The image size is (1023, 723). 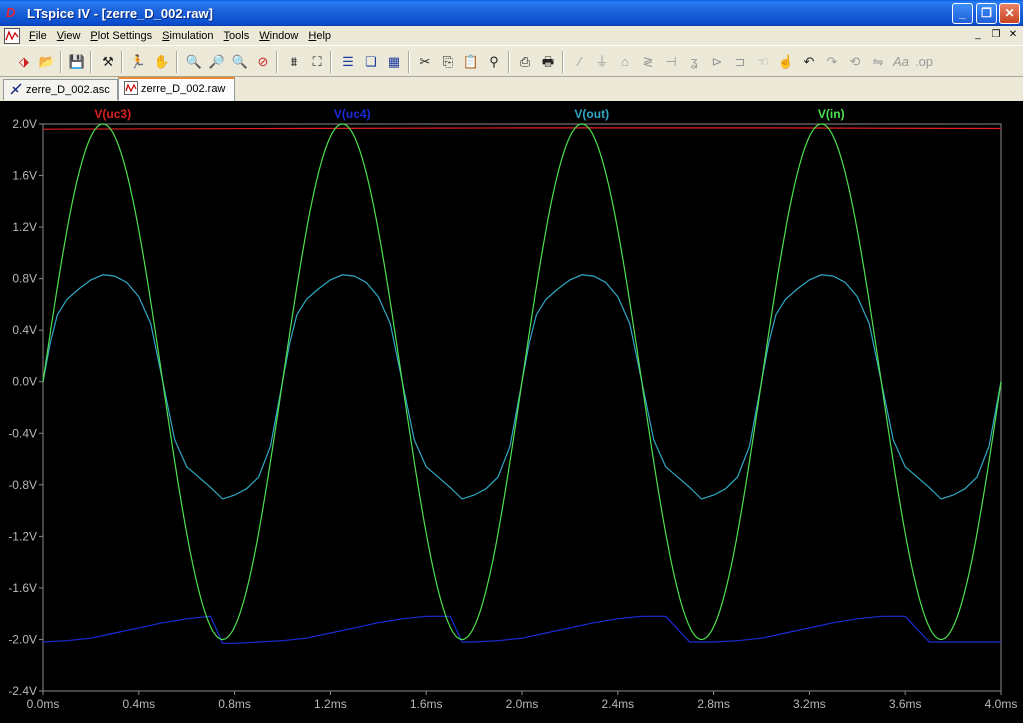 What do you see at coordinates (22, 433) in the screenshot?
I see `y-tick-label: -0.4V` at bounding box center [22, 433].